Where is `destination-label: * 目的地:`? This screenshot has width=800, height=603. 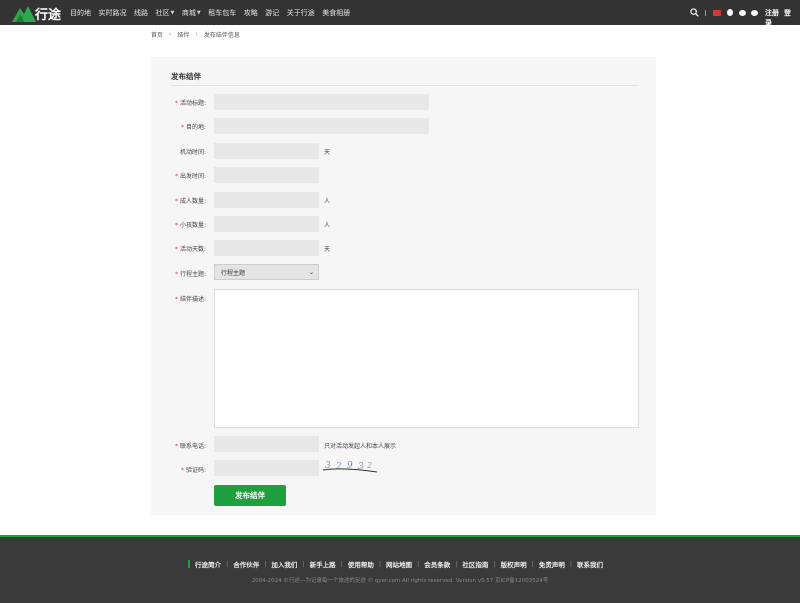
destination-label: * 目的地: is located at coordinates (193, 127).